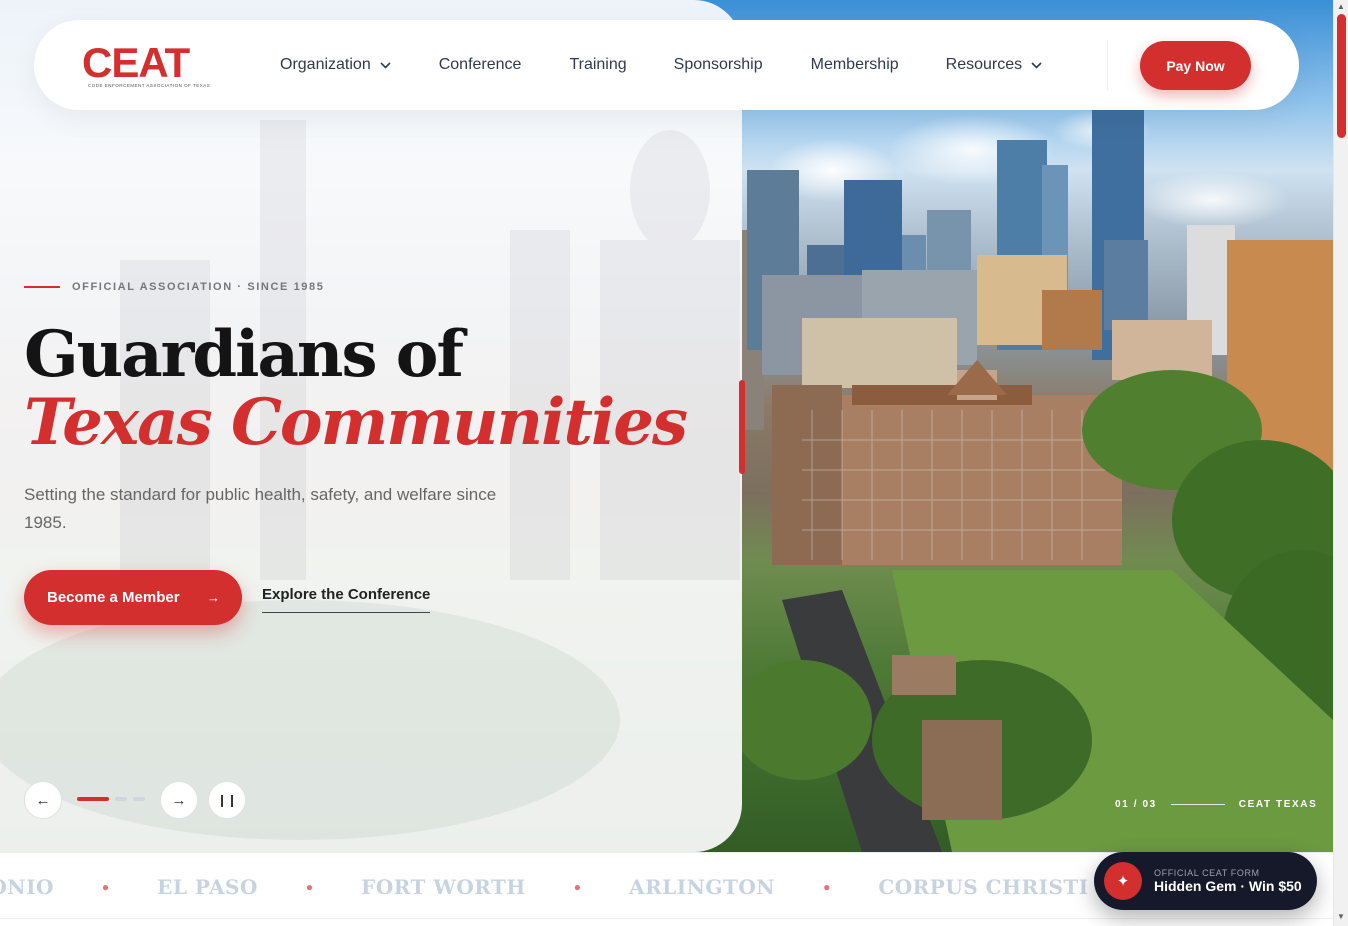 The height and width of the screenshot is (926, 1348). I want to click on pause-slideshow-button: ❙❙, so click(227, 800).